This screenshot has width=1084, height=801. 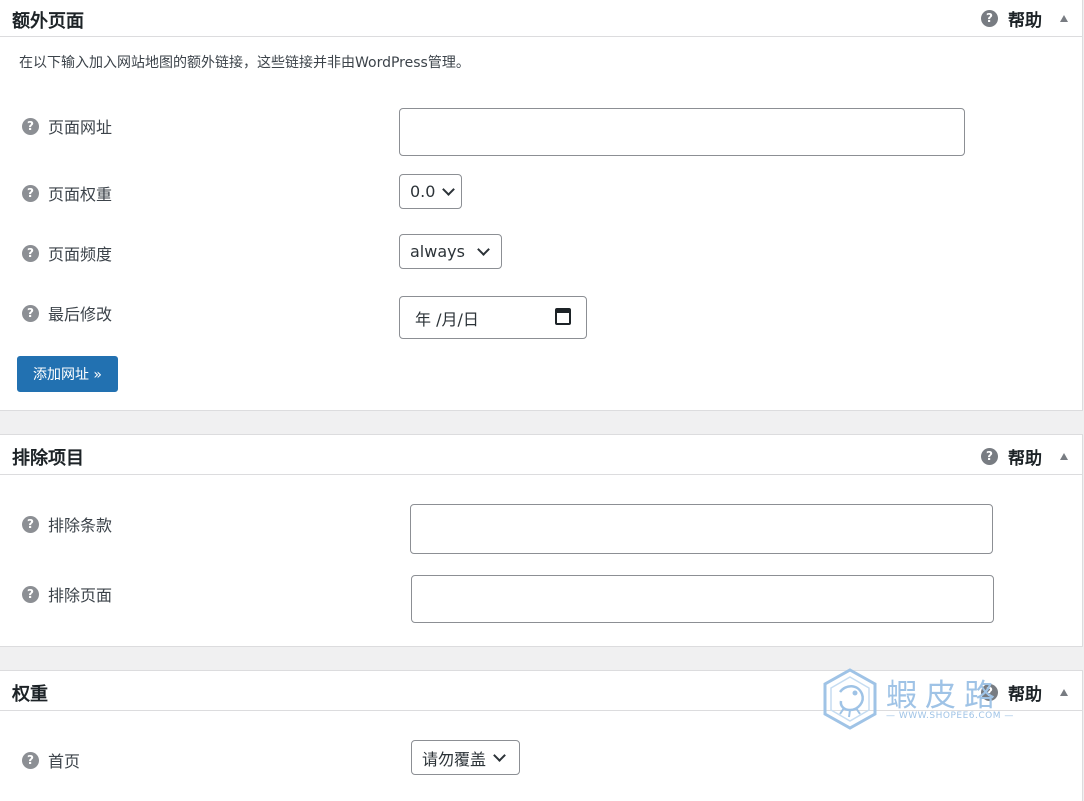 I want to click on extra-pages-header: 额外页面 ? 帮助, so click(x=541, y=18).